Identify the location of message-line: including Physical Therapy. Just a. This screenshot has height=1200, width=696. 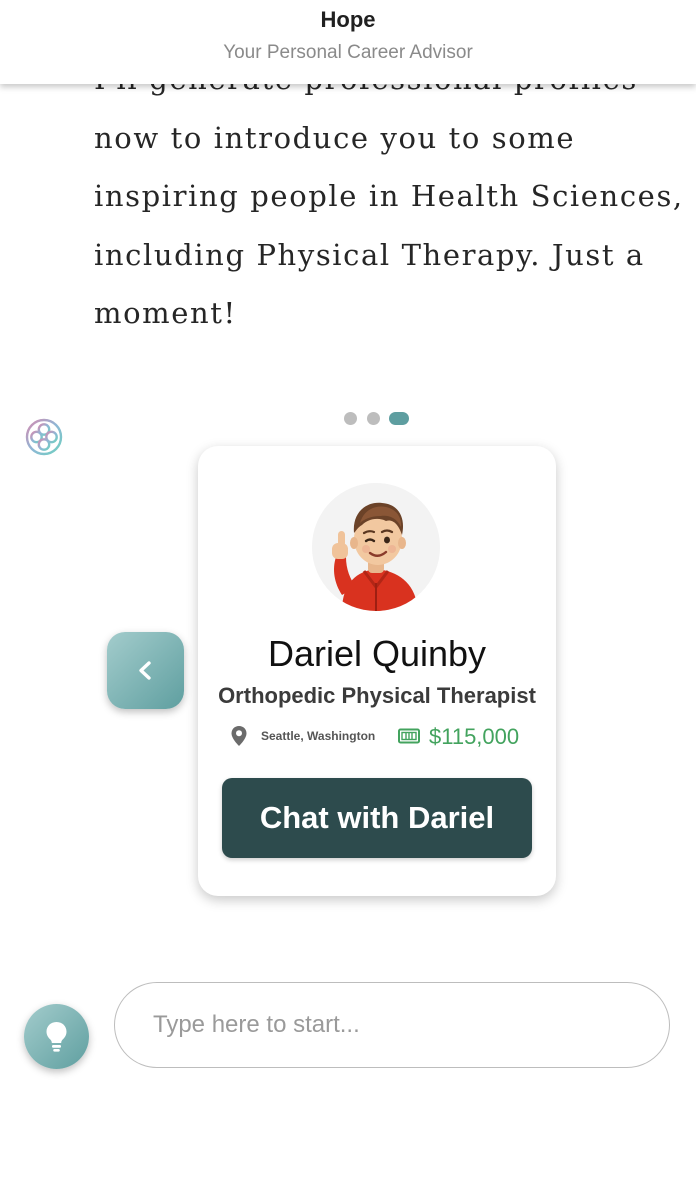
(369, 254).